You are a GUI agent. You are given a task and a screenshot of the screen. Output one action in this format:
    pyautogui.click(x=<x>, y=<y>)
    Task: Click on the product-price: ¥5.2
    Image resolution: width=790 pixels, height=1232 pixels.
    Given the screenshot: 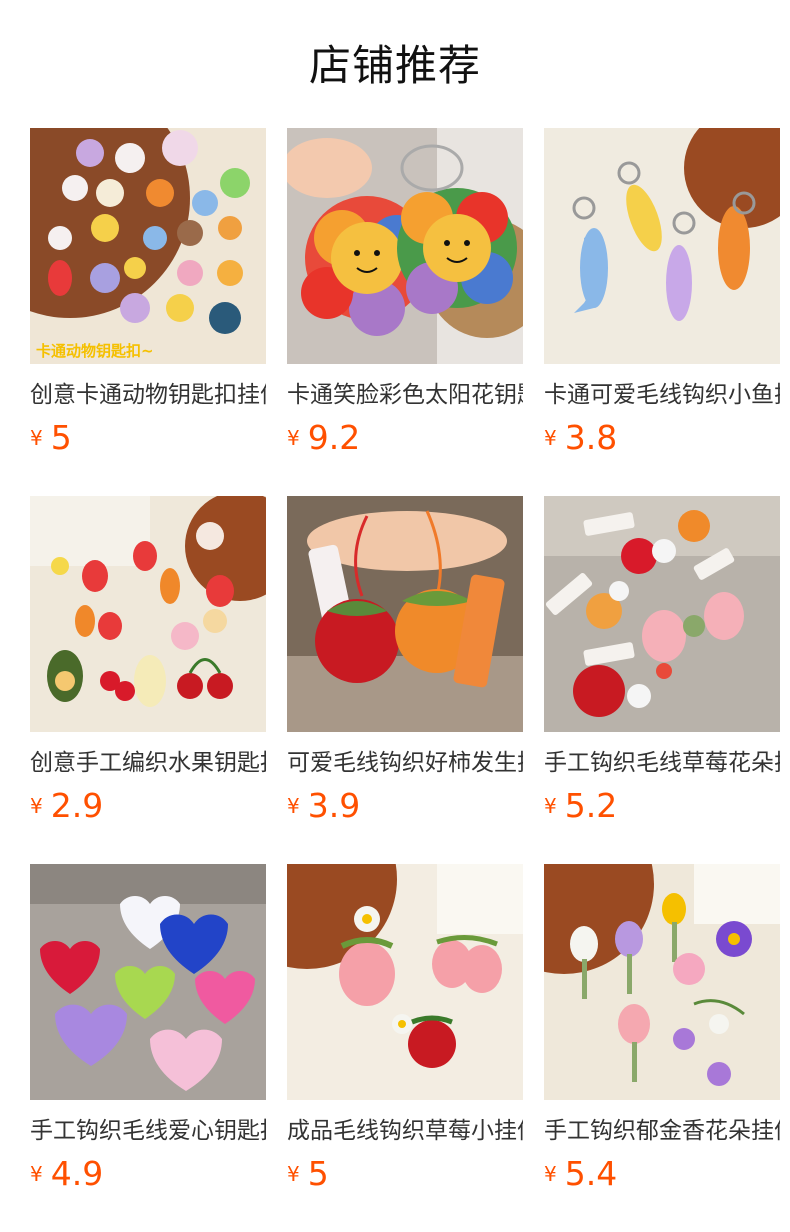 What is the action you would take?
    pyautogui.click(x=580, y=806)
    